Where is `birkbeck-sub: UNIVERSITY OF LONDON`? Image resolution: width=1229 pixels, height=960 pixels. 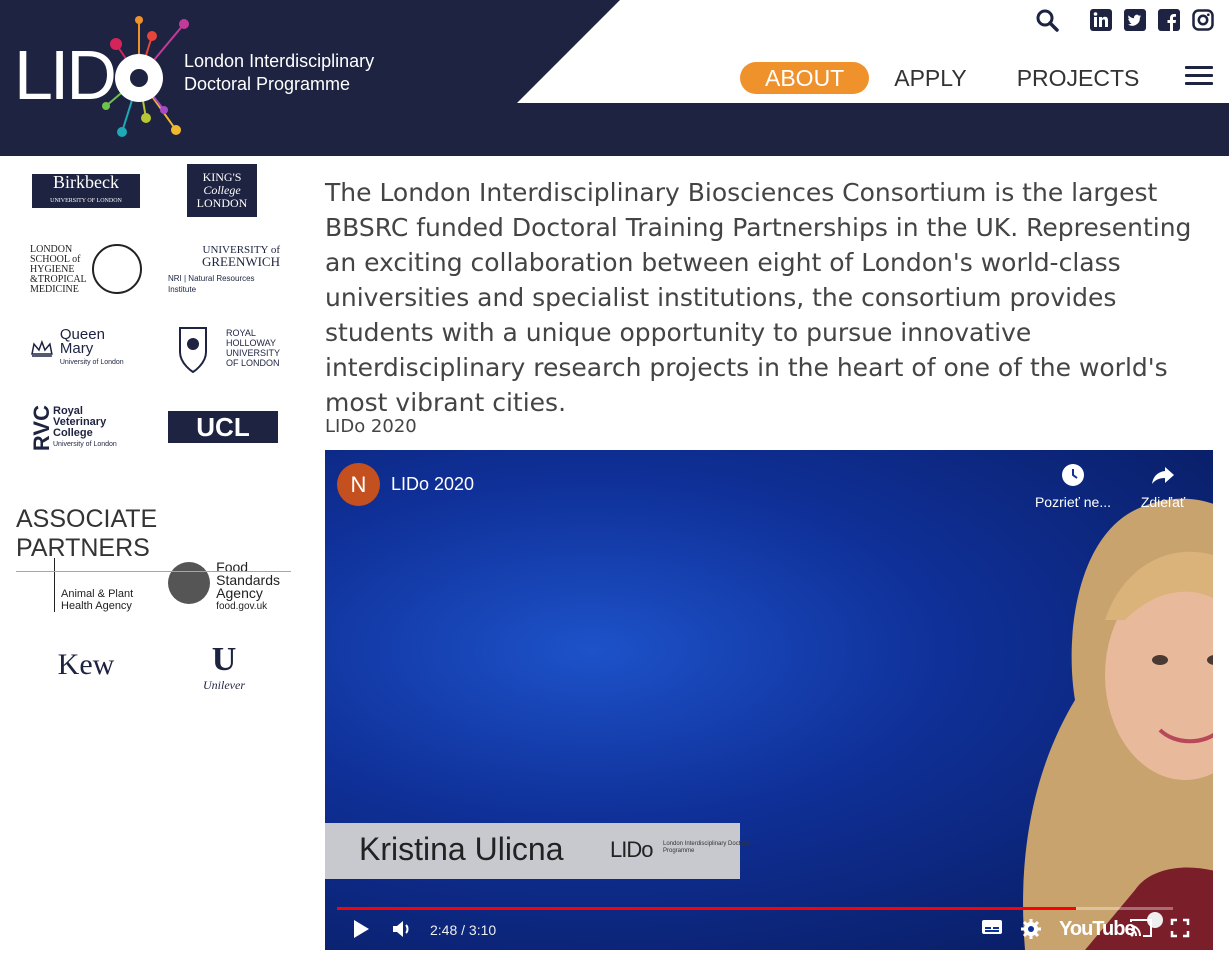
birkbeck-sub: UNIVERSITY OF LONDON is located at coordinates (86, 200).